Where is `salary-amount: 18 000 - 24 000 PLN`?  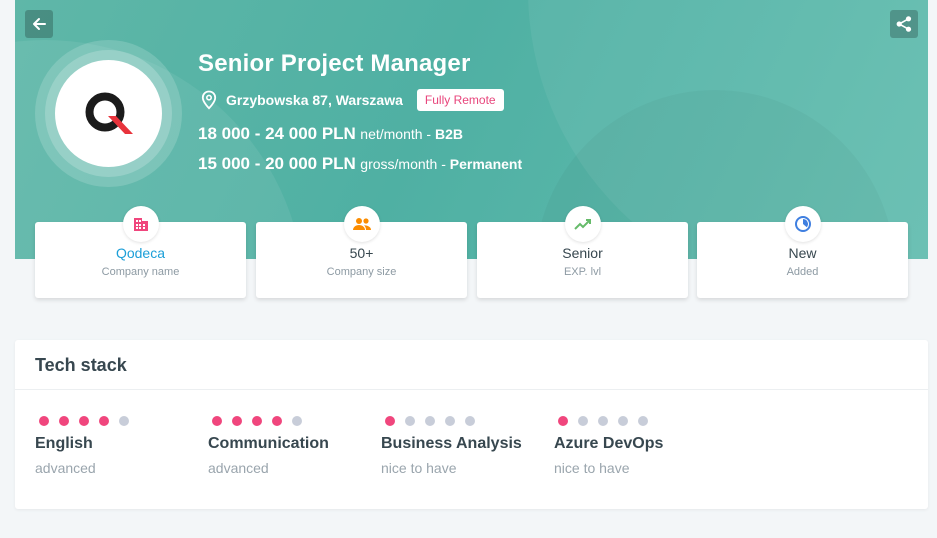
salary-amount: 18 000 - 24 000 PLN is located at coordinates (277, 133).